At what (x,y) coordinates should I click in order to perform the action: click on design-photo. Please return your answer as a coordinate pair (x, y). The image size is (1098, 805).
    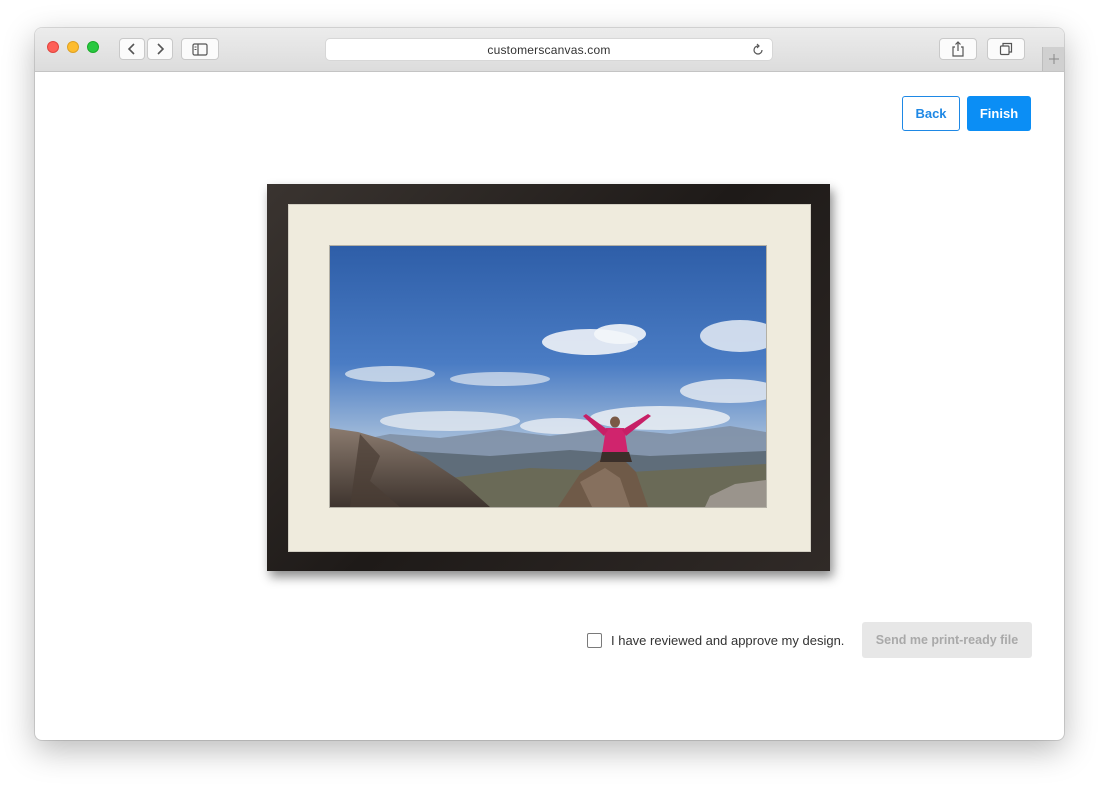
    Looking at the image, I should click on (548, 376).